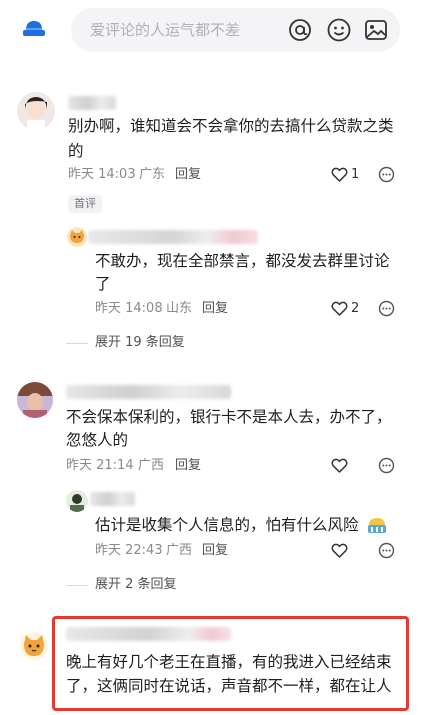  What do you see at coordinates (129, 308) in the screenshot?
I see `reply-time: 昨天 14:08` at bounding box center [129, 308].